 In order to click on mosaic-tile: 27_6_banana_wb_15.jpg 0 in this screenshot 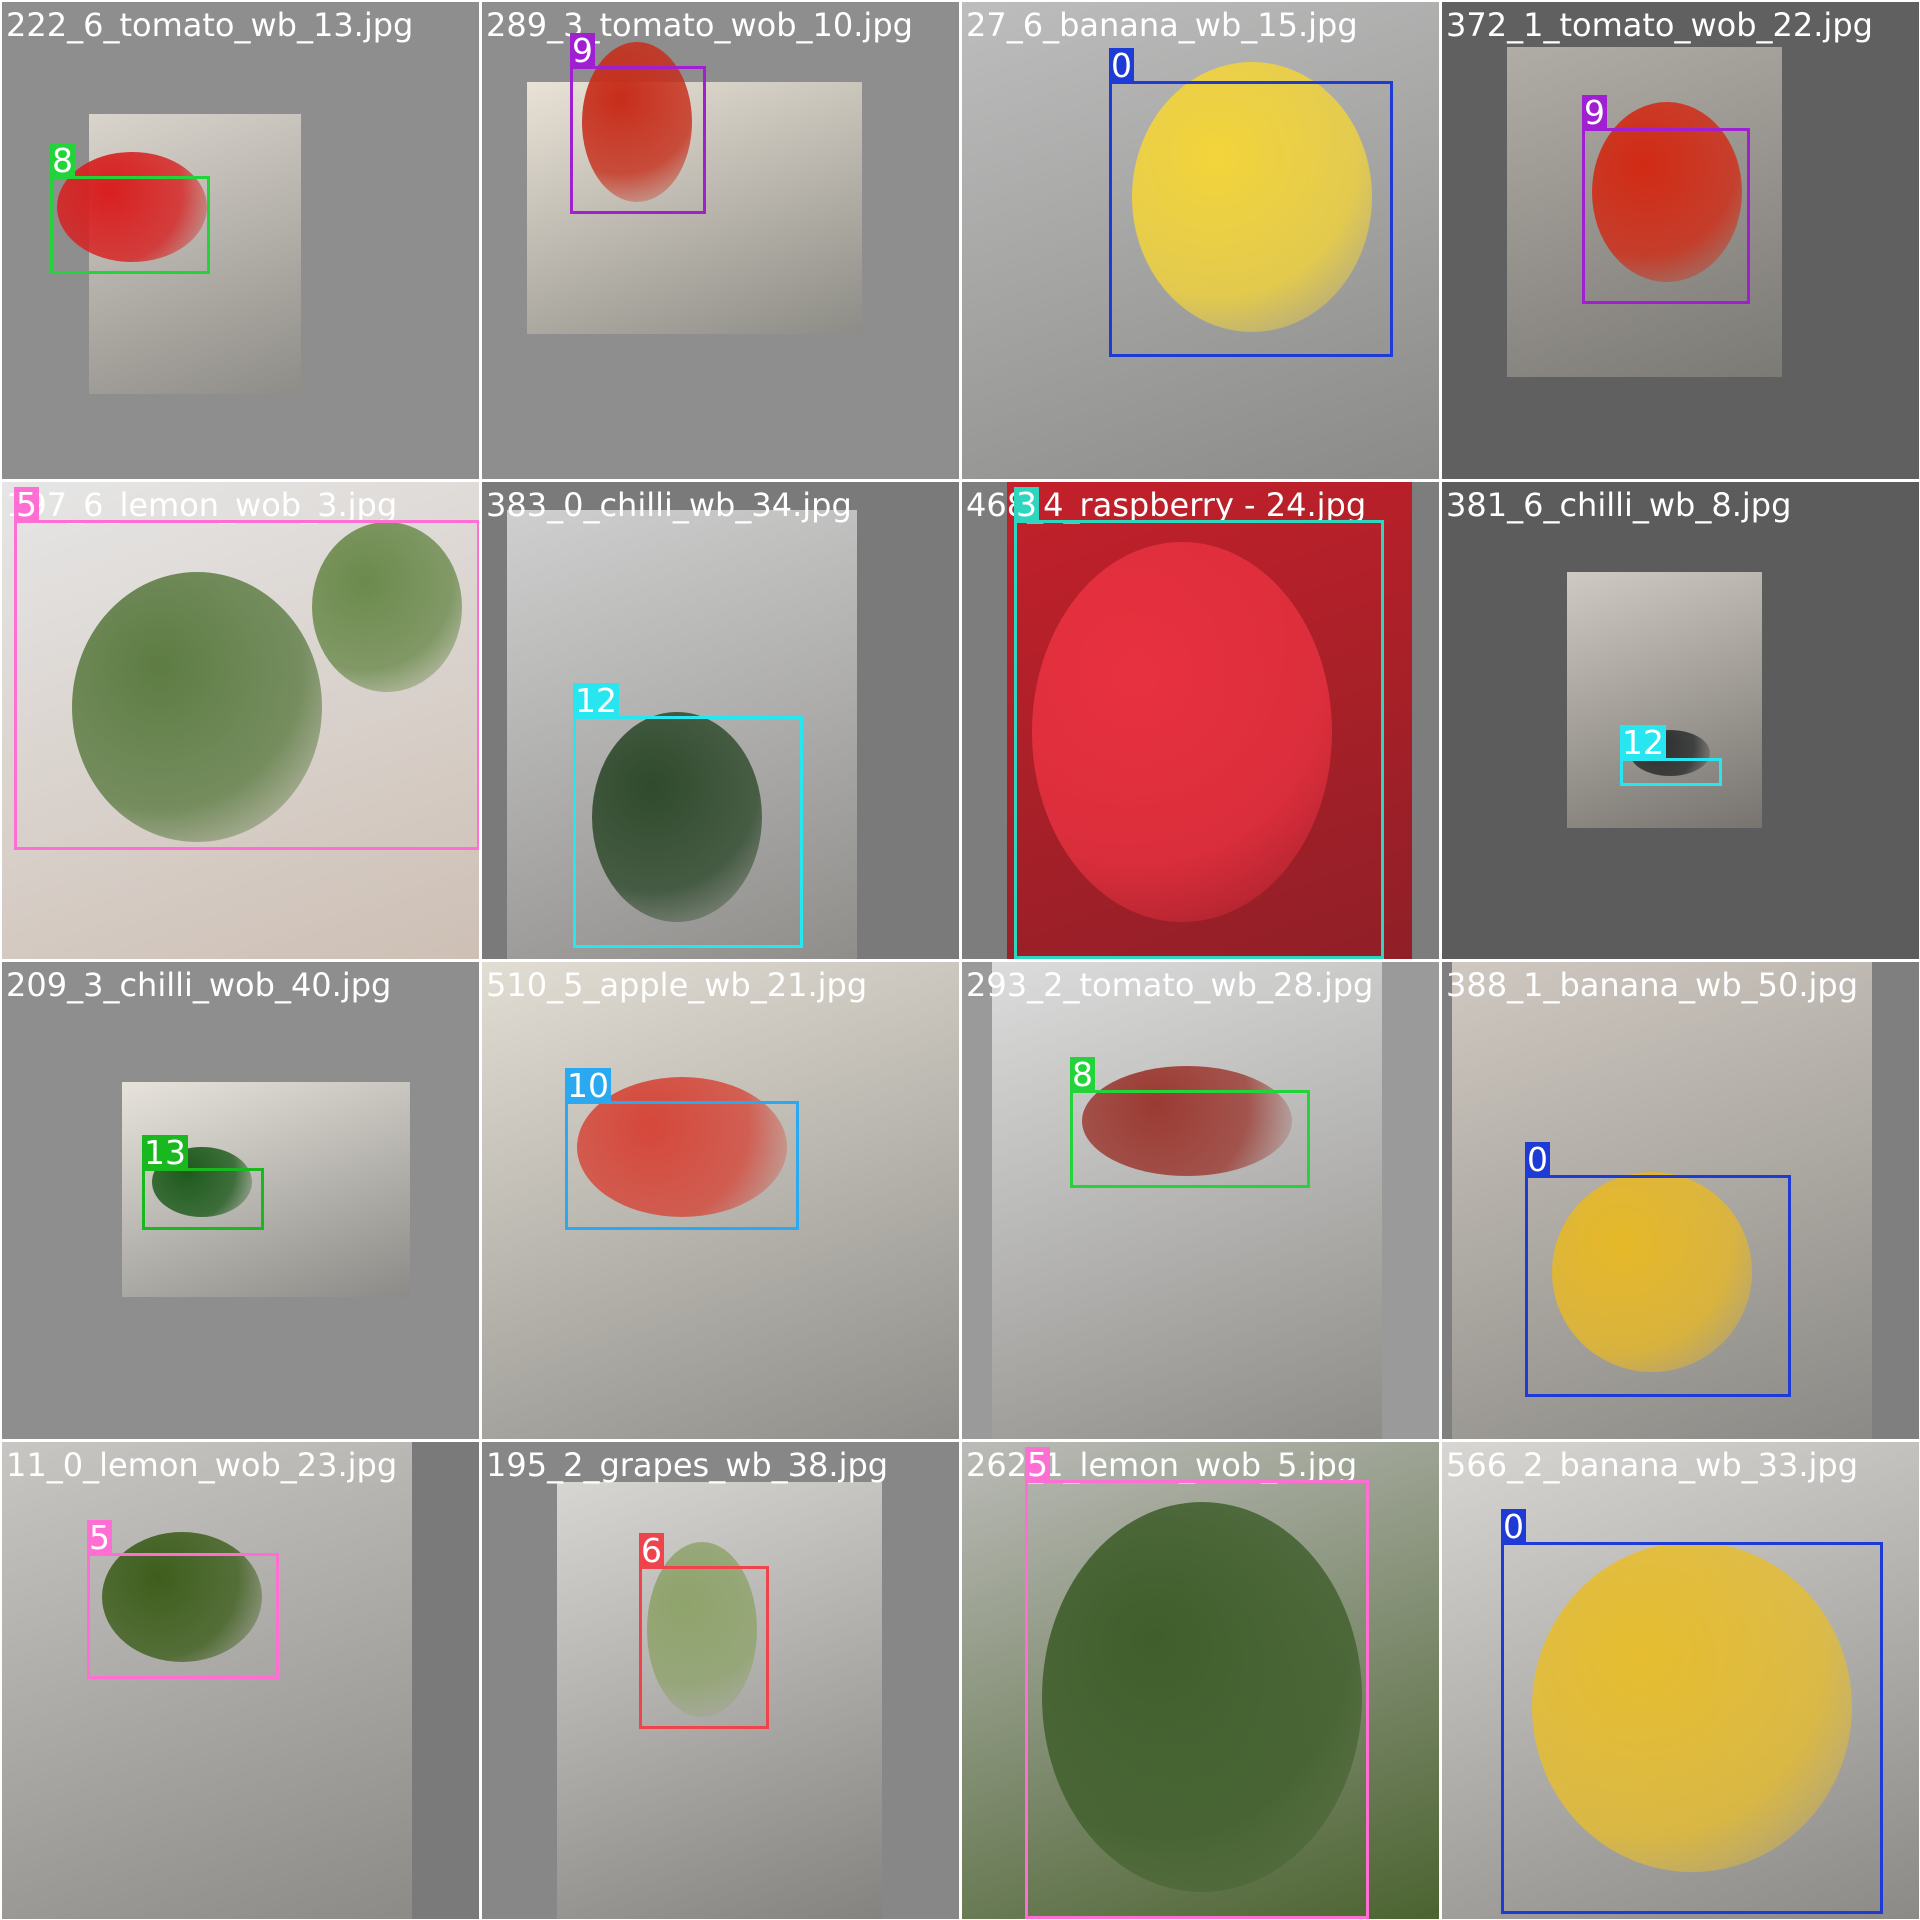, I will do `click(1200, 240)`.